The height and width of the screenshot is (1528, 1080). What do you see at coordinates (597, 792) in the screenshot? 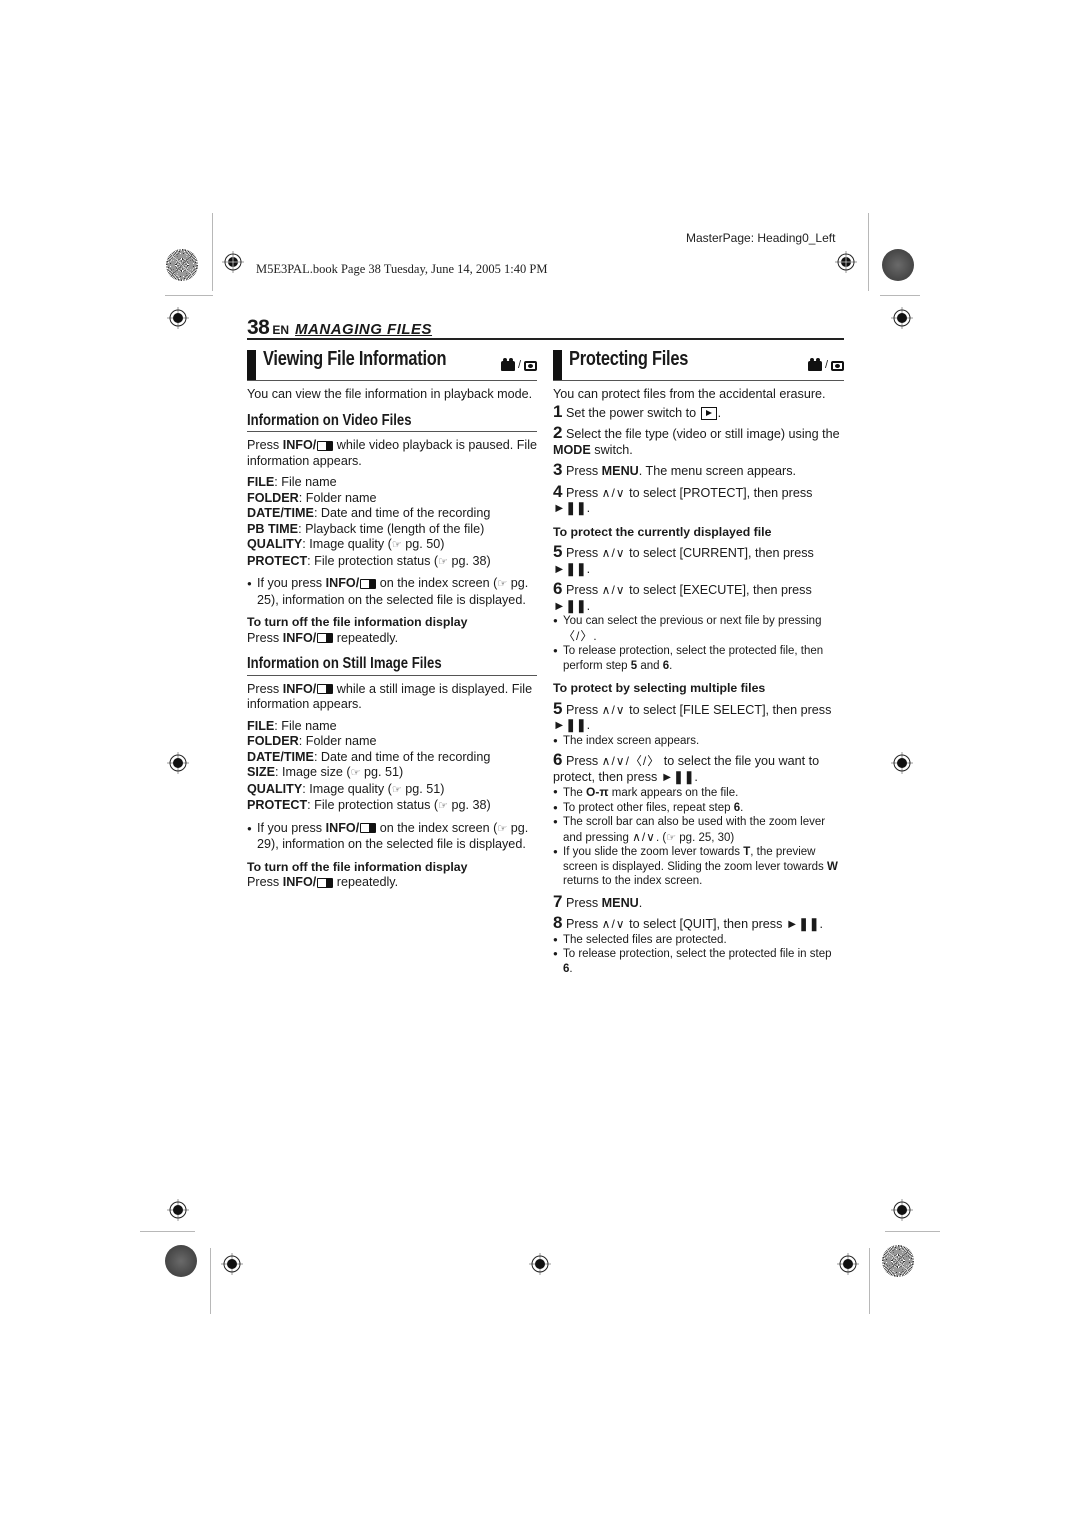
I see `protect-key-icon: O-π` at bounding box center [597, 792].